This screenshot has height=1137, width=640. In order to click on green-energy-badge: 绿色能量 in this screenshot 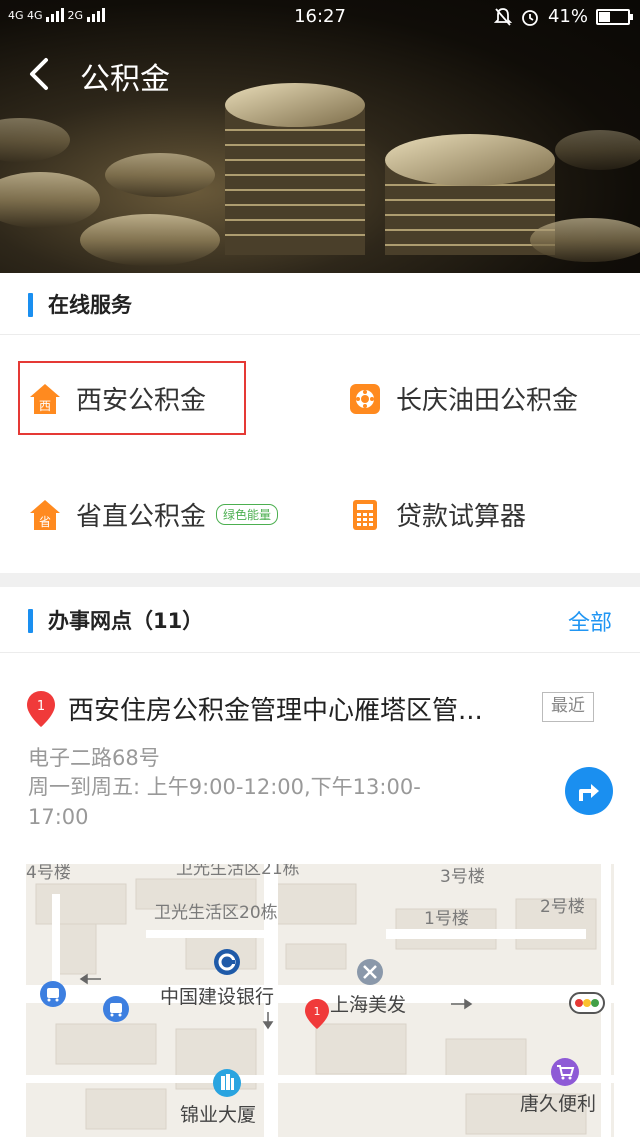, I will do `click(247, 514)`.